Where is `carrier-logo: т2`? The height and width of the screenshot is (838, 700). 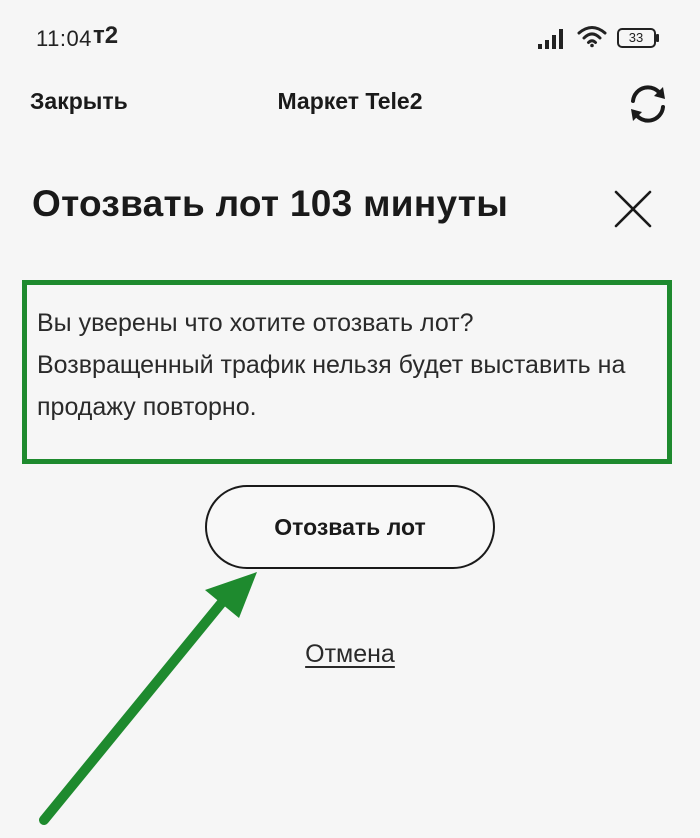 carrier-logo: т2 is located at coordinates (106, 35).